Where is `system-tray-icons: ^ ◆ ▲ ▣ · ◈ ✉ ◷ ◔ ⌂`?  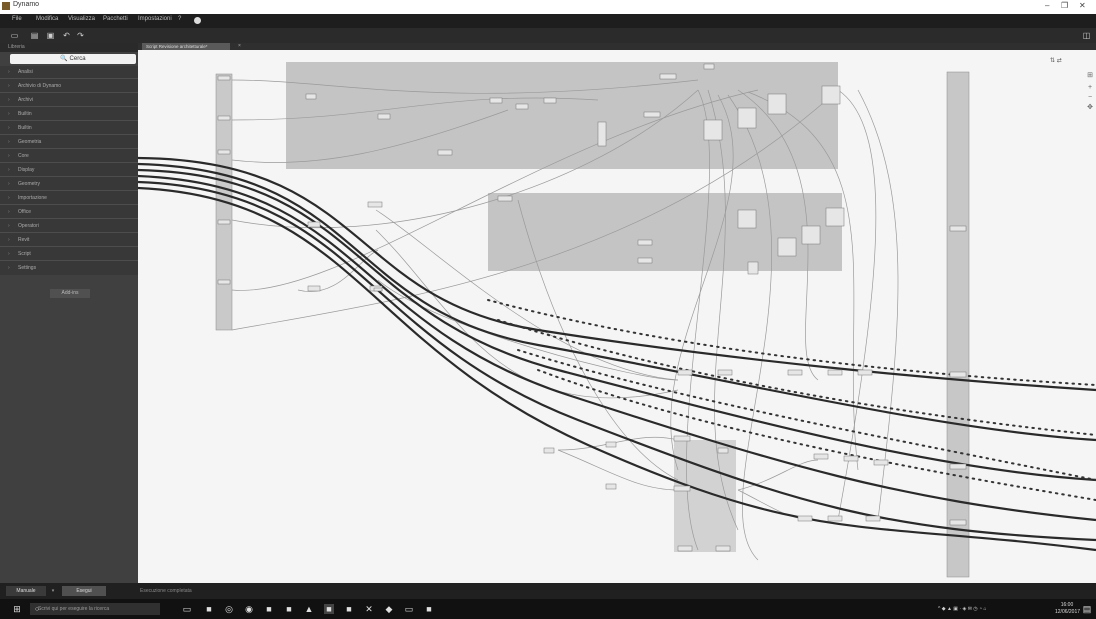 system-tray-icons: ^ ◆ ▲ ▣ · ◈ ✉ ◷ ◔ ⌂ is located at coordinates (962, 609).